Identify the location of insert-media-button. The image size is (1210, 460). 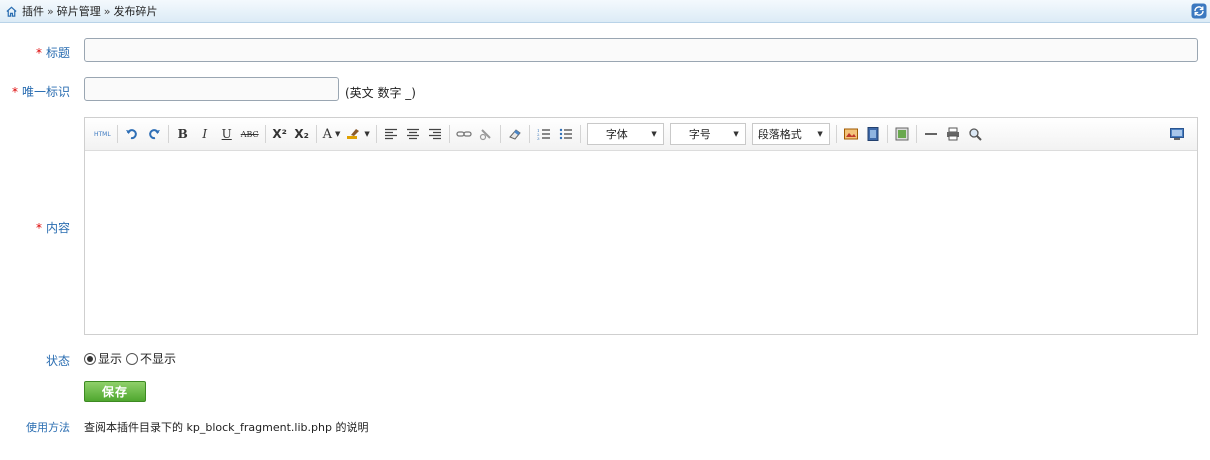
(873, 134).